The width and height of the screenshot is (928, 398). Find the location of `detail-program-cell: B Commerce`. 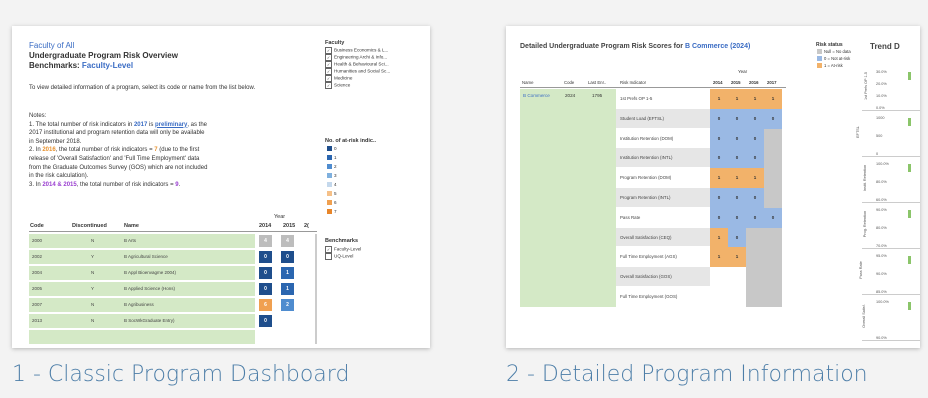

detail-program-cell: B Commerce is located at coordinates (536, 95).